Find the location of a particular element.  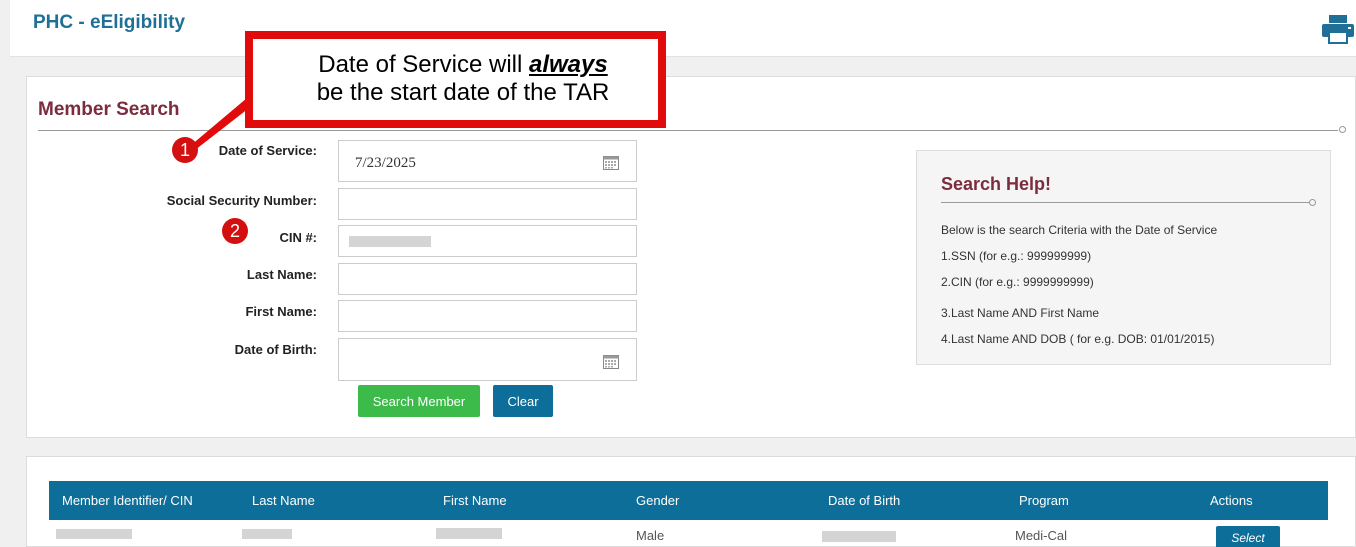

step-badge-2: 2 is located at coordinates (235, 231).